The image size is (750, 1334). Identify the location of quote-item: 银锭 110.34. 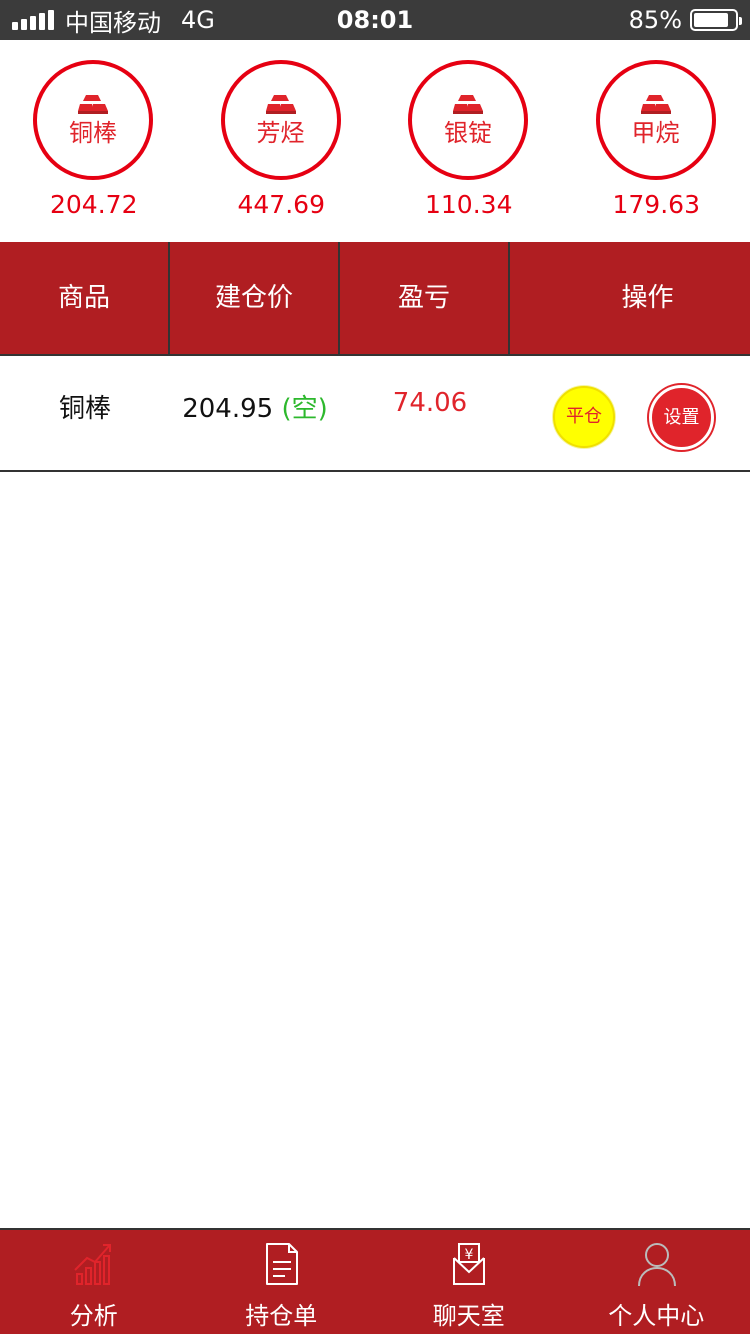
(469, 141).